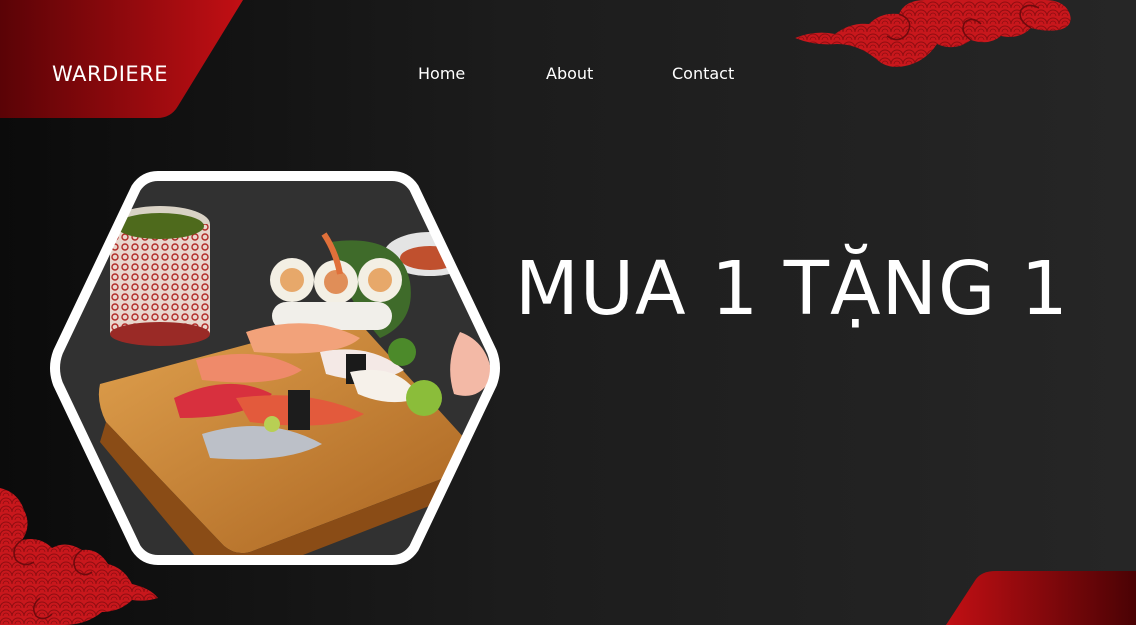 The image size is (1136, 625). Describe the element at coordinates (441, 73) in the screenshot. I see `nav-home: Home` at that location.